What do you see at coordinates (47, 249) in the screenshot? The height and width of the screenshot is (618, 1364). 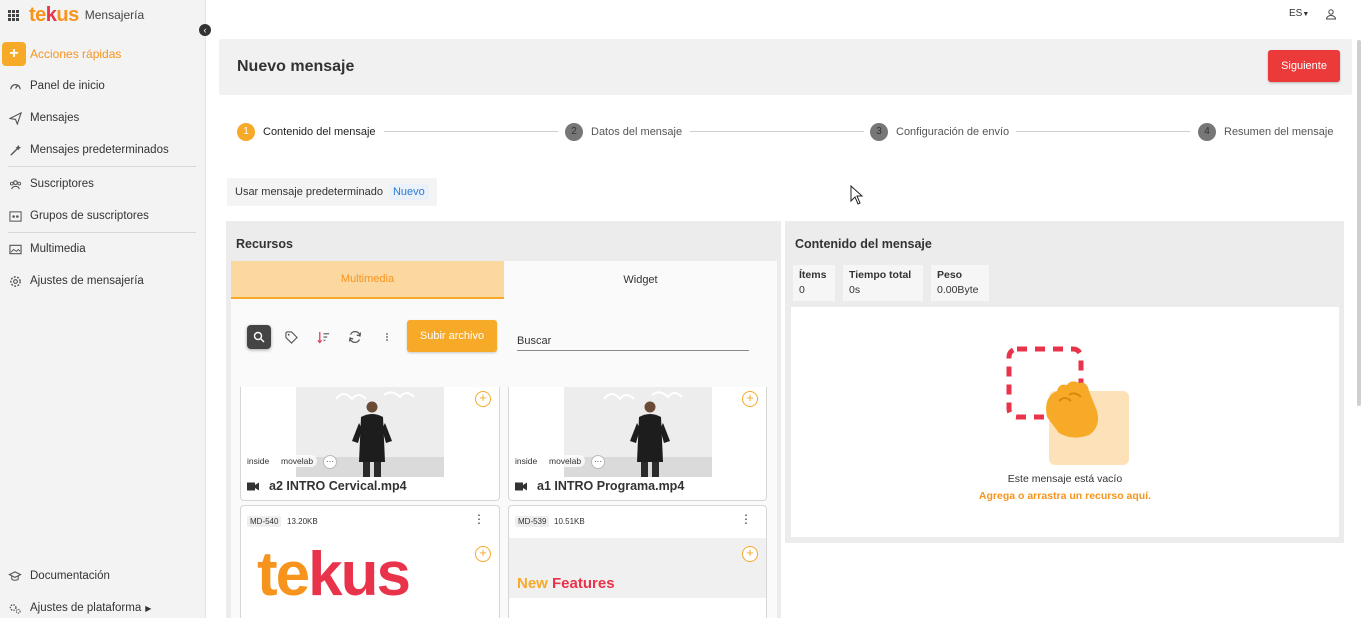 I see `sidebar-item-multimedia: Multimedia` at bounding box center [47, 249].